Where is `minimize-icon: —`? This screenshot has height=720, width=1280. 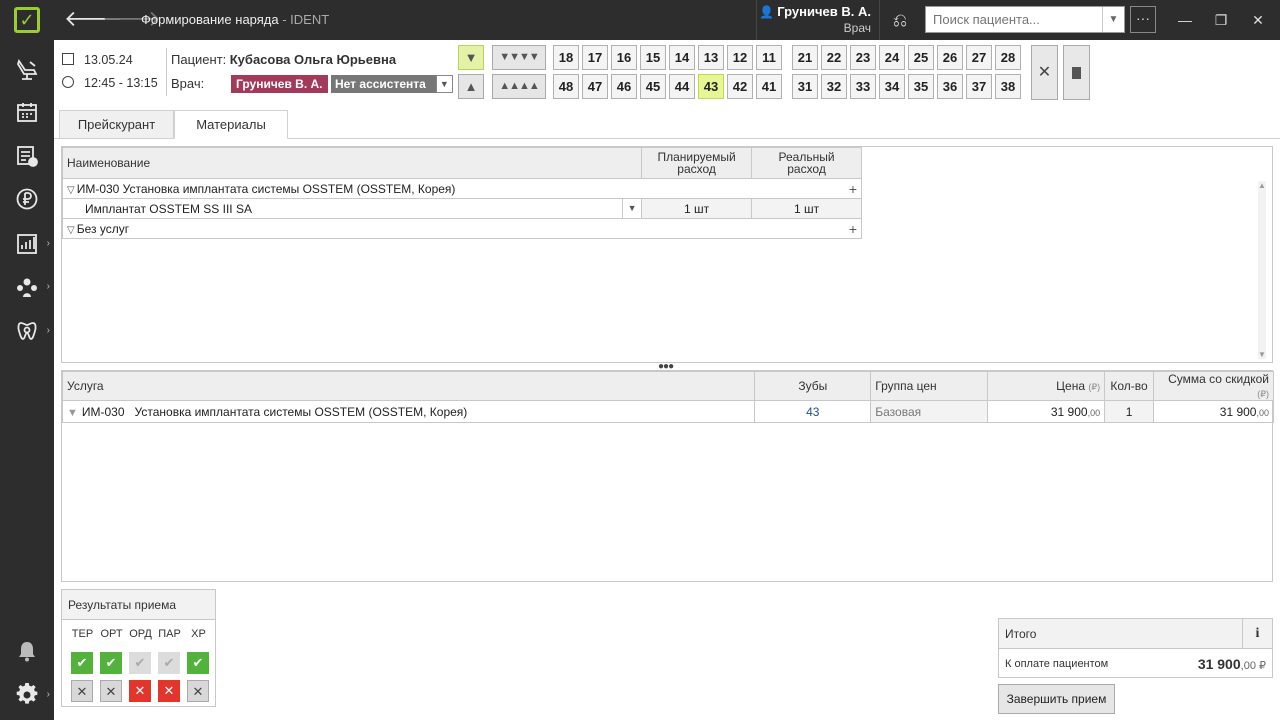
minimize-icon: — is located at coordinates (1185, 20).